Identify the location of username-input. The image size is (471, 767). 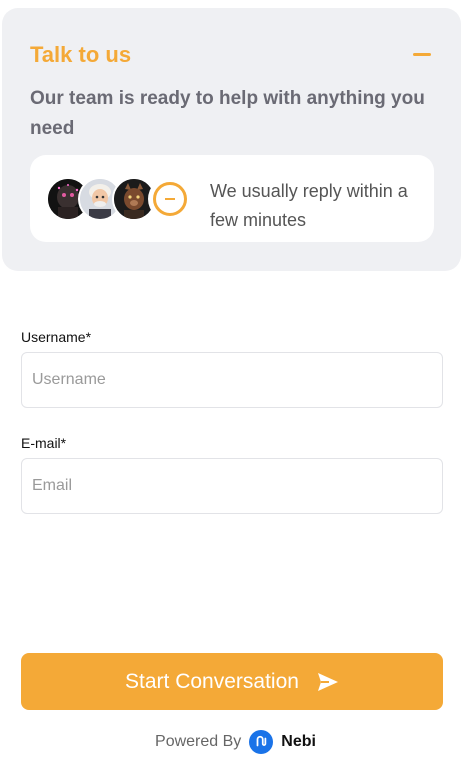
(232, 380).